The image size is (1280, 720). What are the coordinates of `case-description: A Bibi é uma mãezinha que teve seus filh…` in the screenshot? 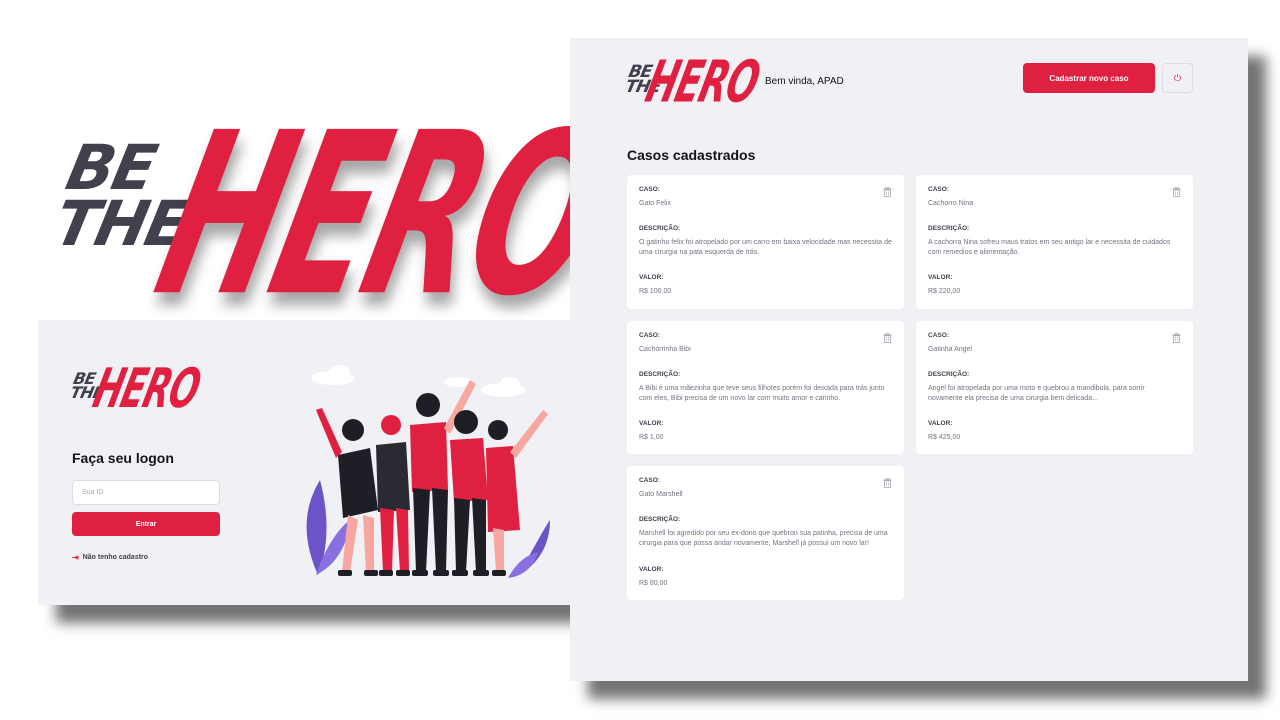 It's located at (762, 393).